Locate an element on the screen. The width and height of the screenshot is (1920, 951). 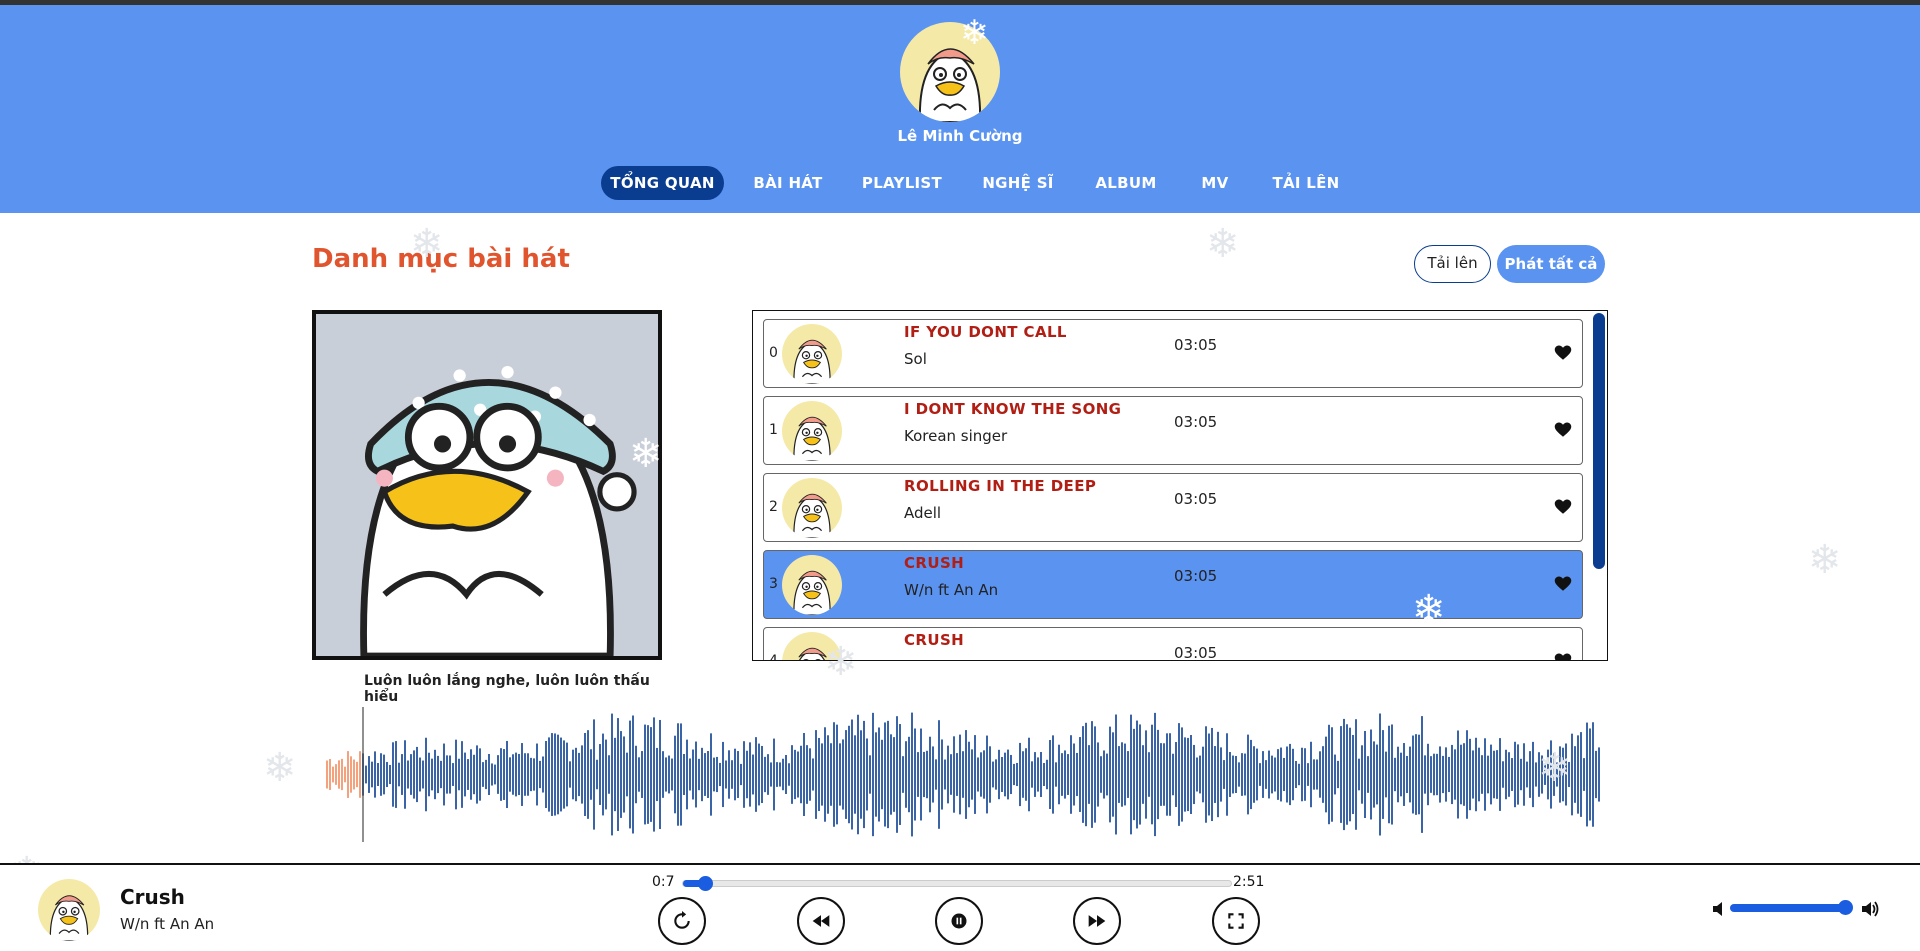
player-song-title: Crush is located at coordinates (152, 897).